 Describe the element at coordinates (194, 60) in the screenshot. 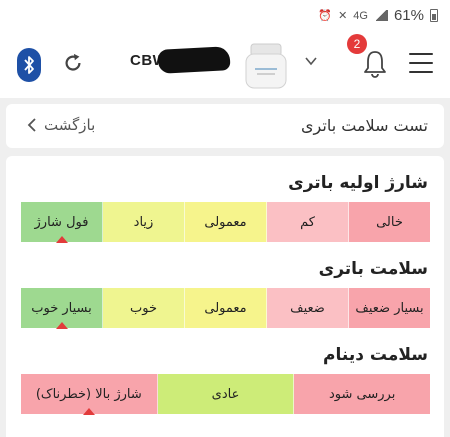

I see `redacted-text` at that location.